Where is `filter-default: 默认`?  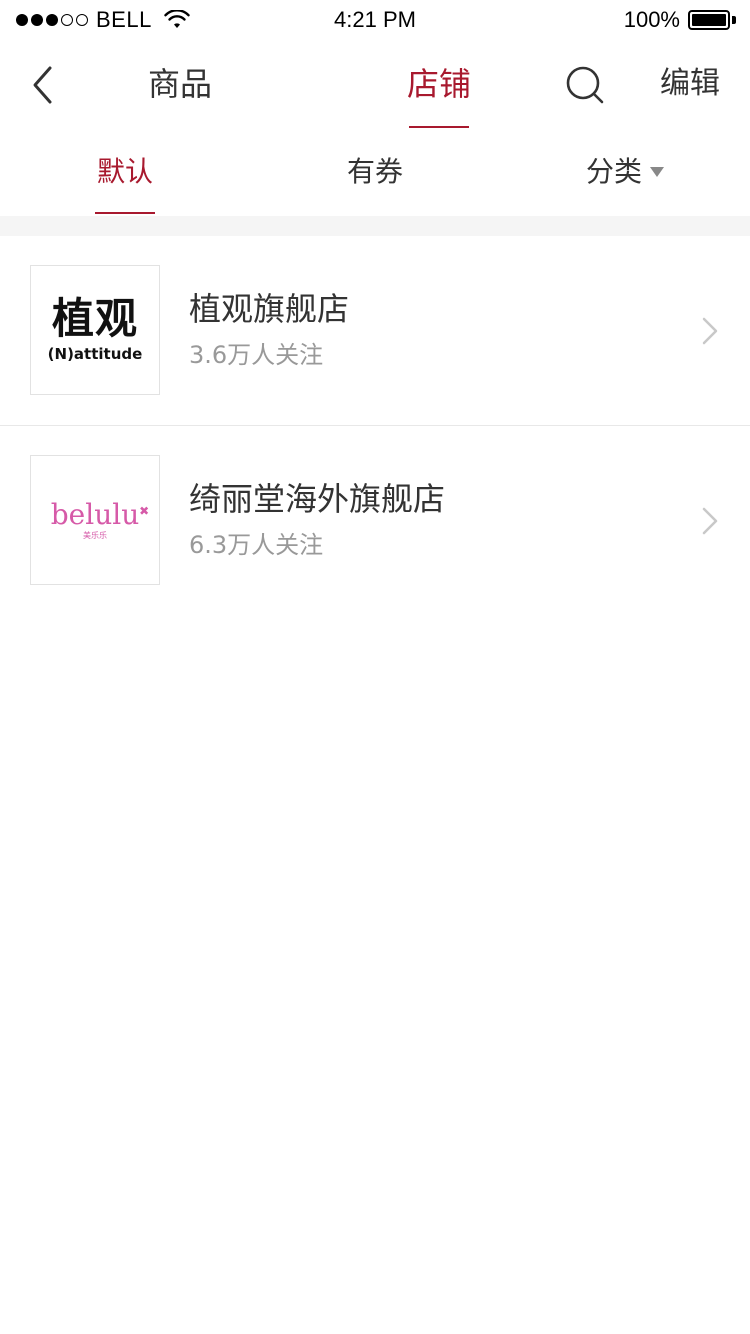
filter-default: 默认 is located at coordinates (125, 172).